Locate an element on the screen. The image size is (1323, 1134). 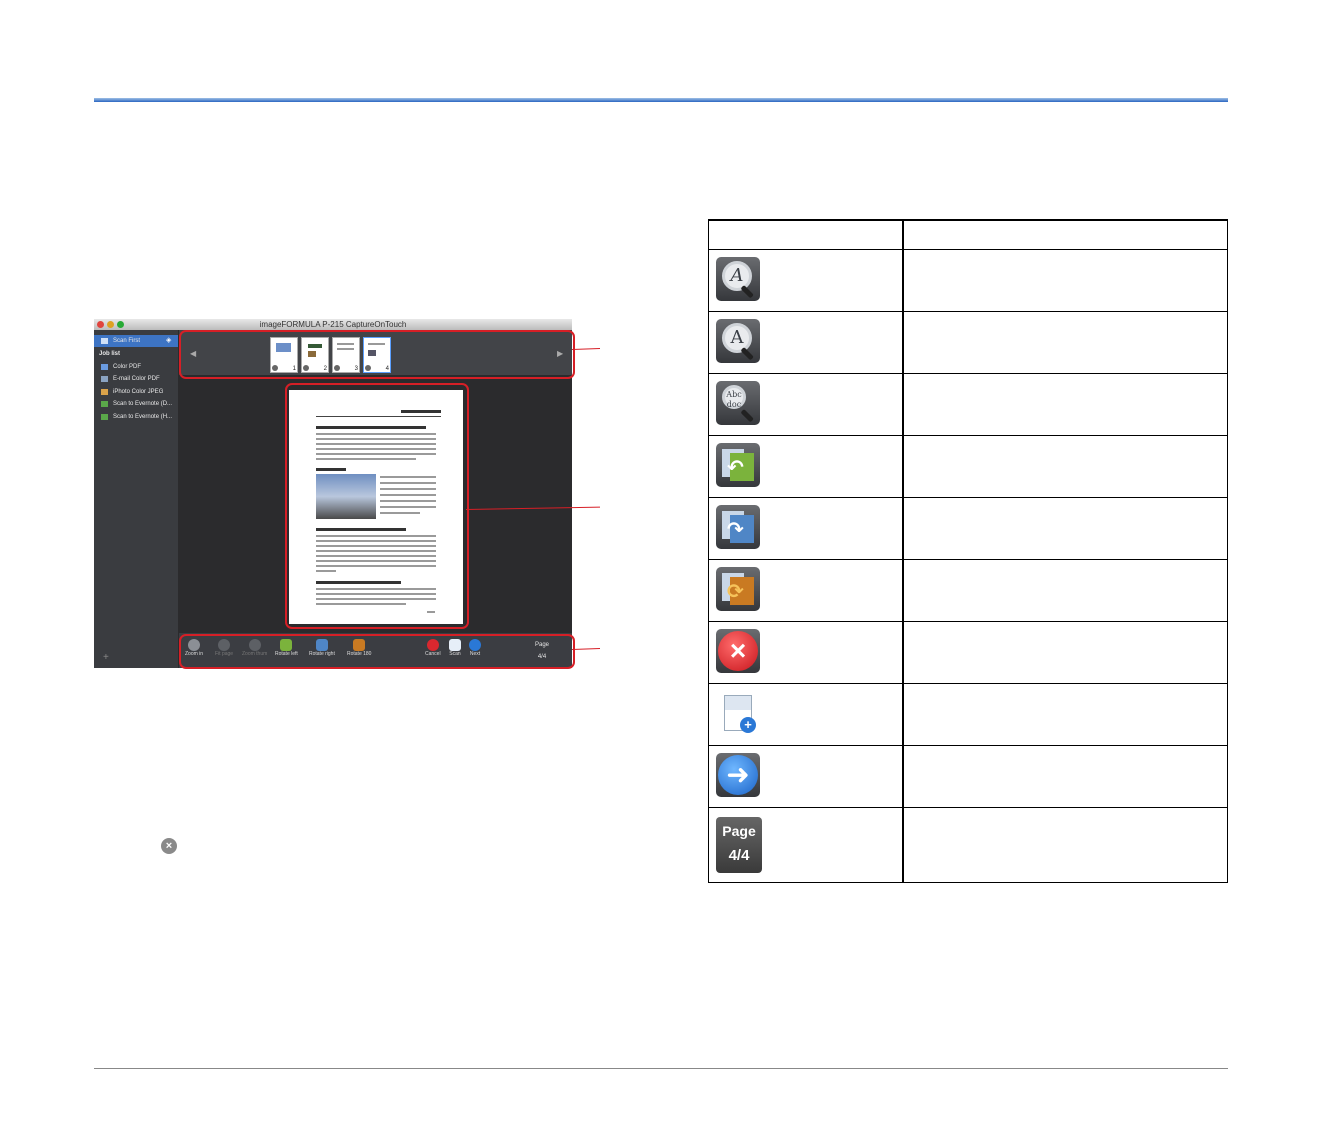
zoom-thumbnail-icon: Abc doc is located at coordinates (738, 403).